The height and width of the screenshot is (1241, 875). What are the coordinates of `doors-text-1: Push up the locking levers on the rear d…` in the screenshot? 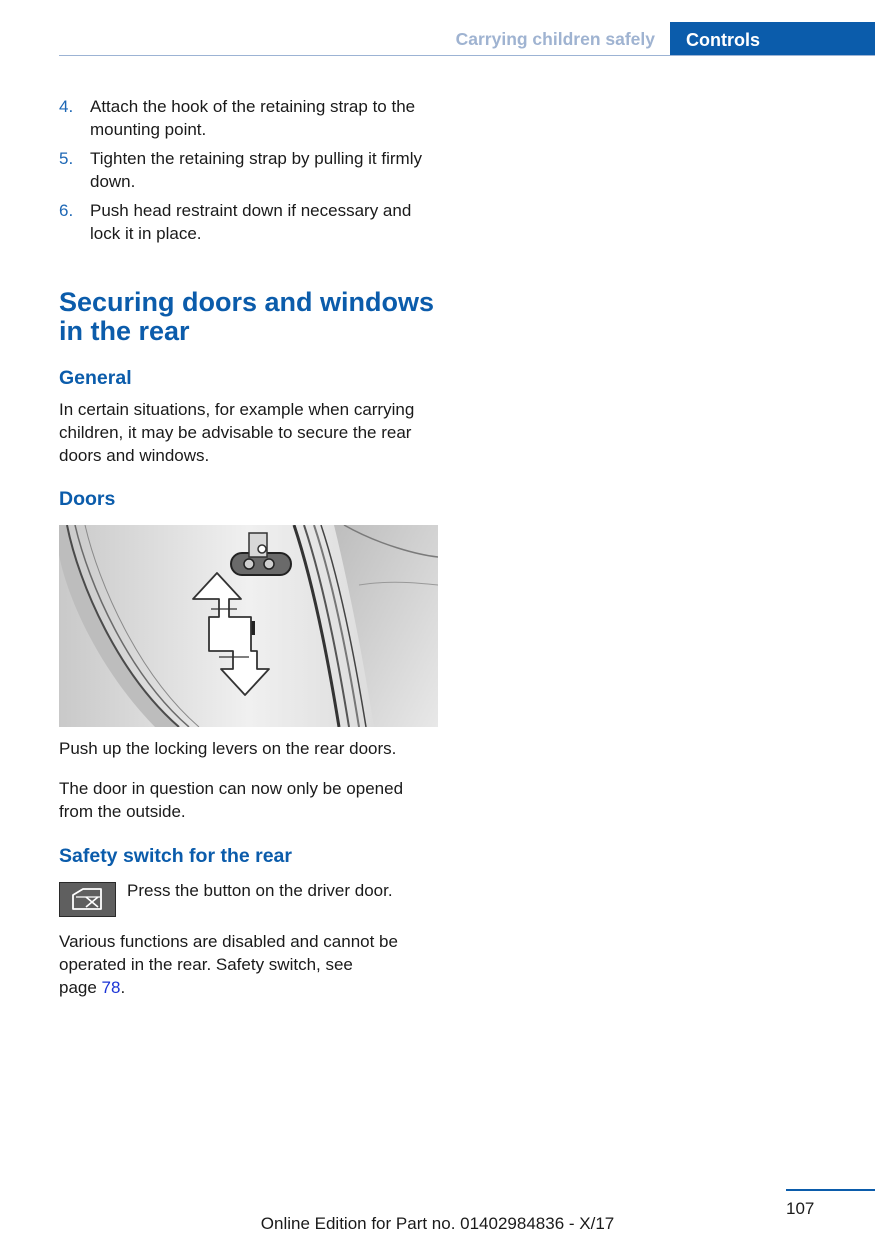 It's located at (228, 748).